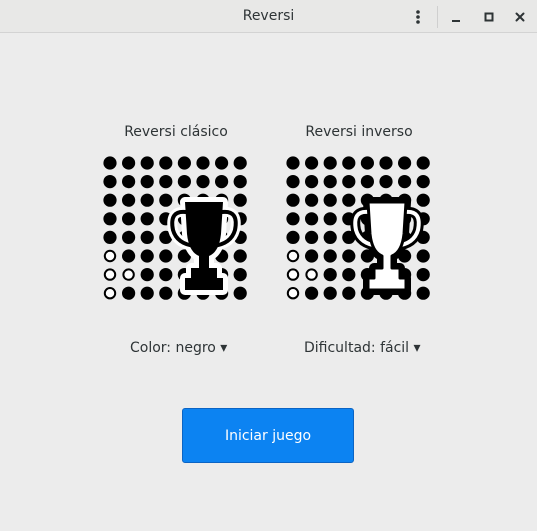 The width and height of the screenshot is (537, 531). What do you see at coordinates (456, 21) in the screenshot?
I see `minimize-icon` at bounding box center [456, 21].